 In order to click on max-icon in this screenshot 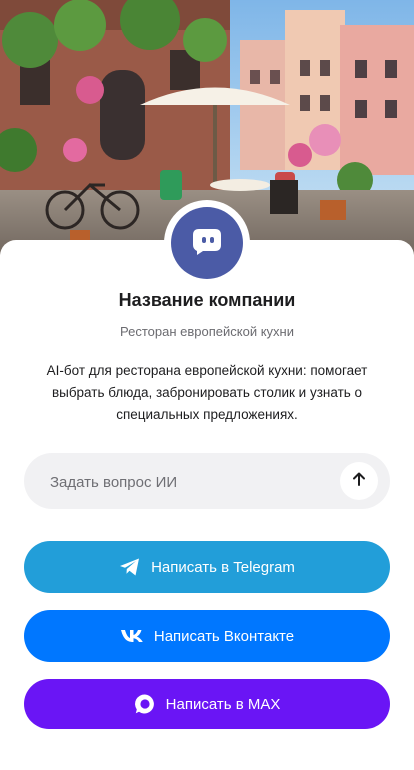, I will do `click(145, 704)`.